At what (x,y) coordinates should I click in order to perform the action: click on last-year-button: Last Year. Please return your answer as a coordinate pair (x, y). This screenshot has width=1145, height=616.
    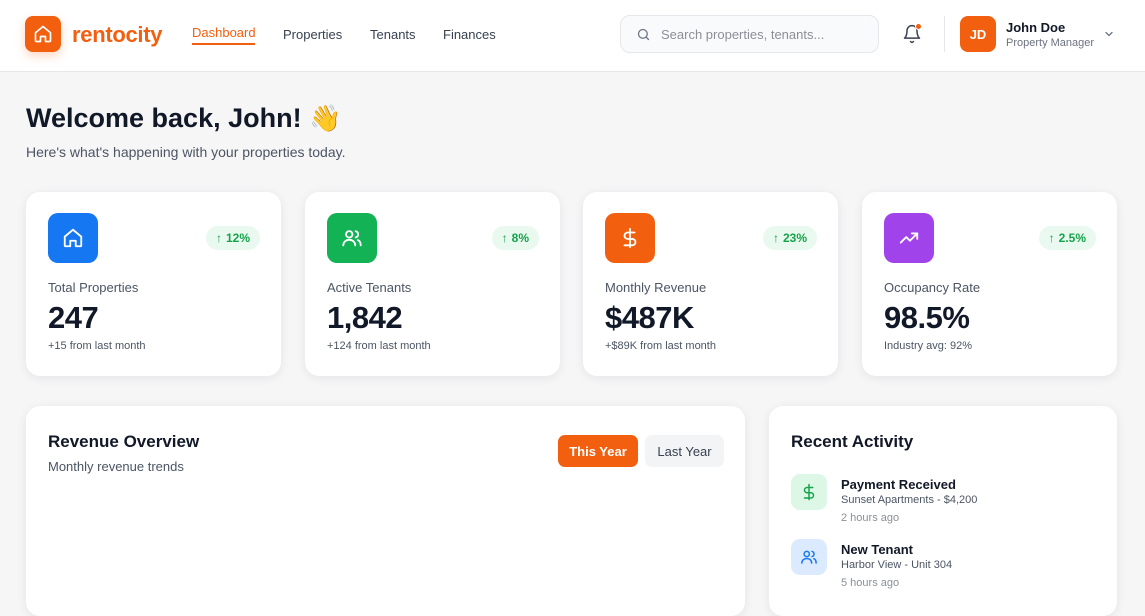
    Looking at the image, I should click on (684, 451).